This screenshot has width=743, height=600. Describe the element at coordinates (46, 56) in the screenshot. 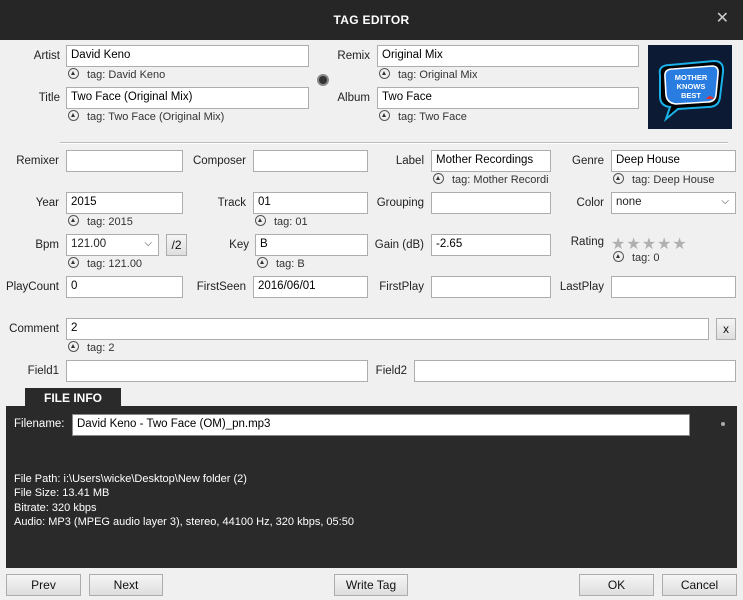

I see `artist-label: Artist` at that location.